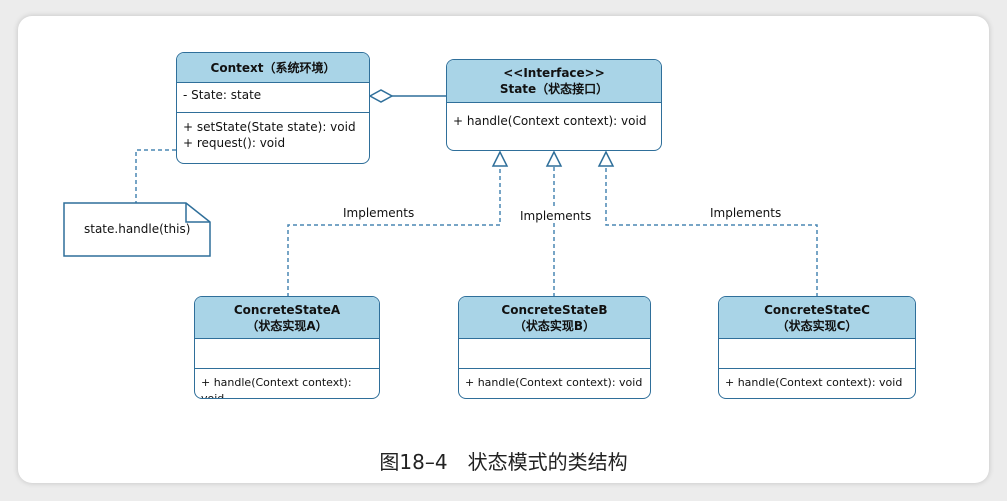 This screenshot has height=501, width=1007. I want to click on context-attribute: - State: state, so click(273, 98).